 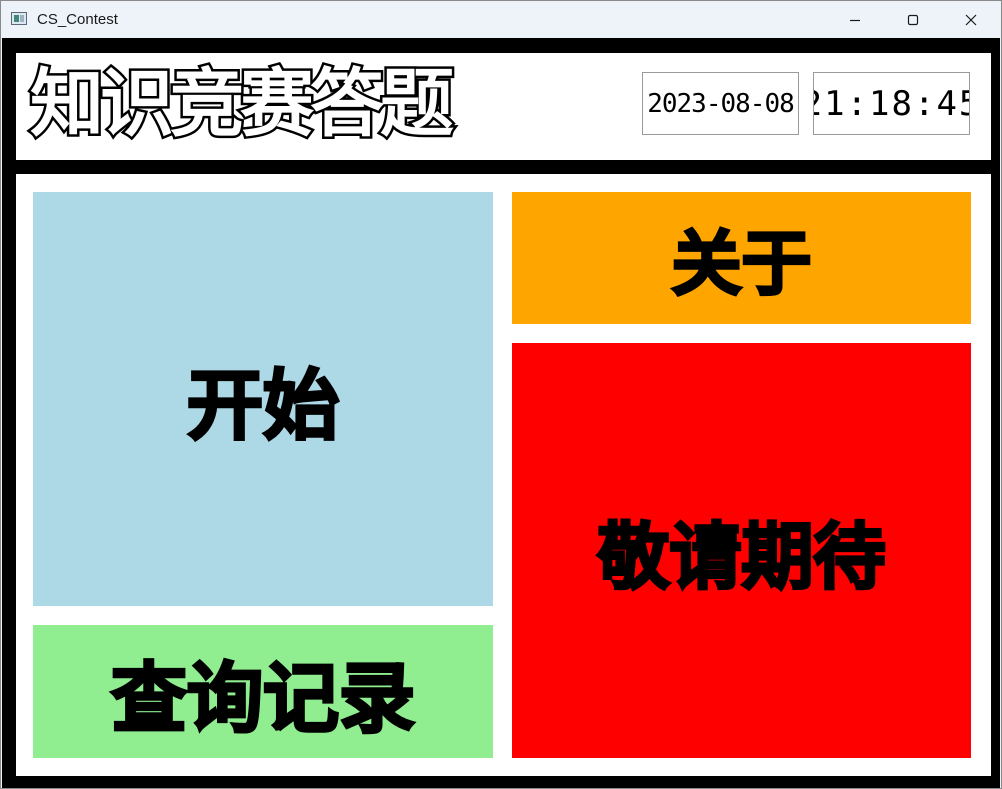 What do you see at coordinates (263, 406) in the screenshot?
I see `start-button-label: 开始` at bounding box center [263, 406].